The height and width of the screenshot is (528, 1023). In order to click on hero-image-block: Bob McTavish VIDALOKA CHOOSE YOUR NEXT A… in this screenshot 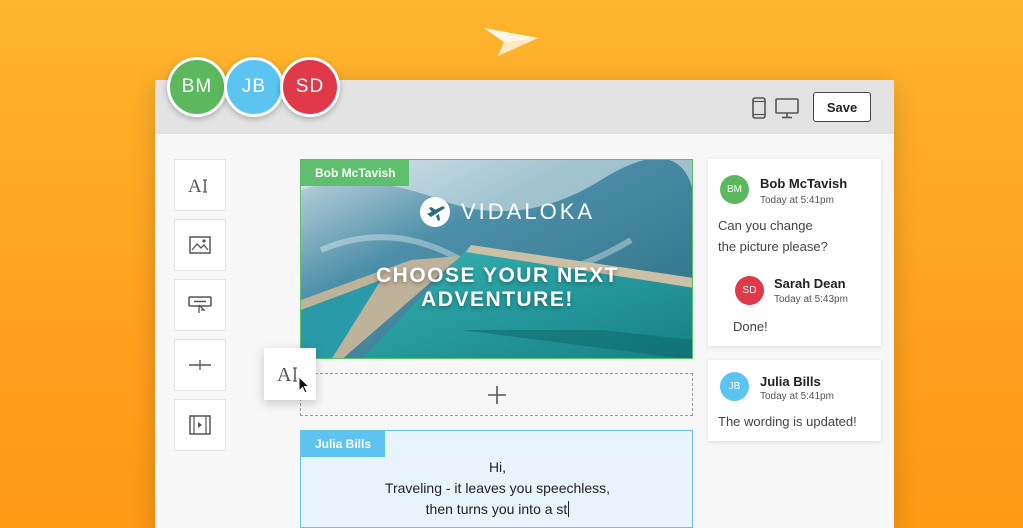, I will do `click(496, 259)`.